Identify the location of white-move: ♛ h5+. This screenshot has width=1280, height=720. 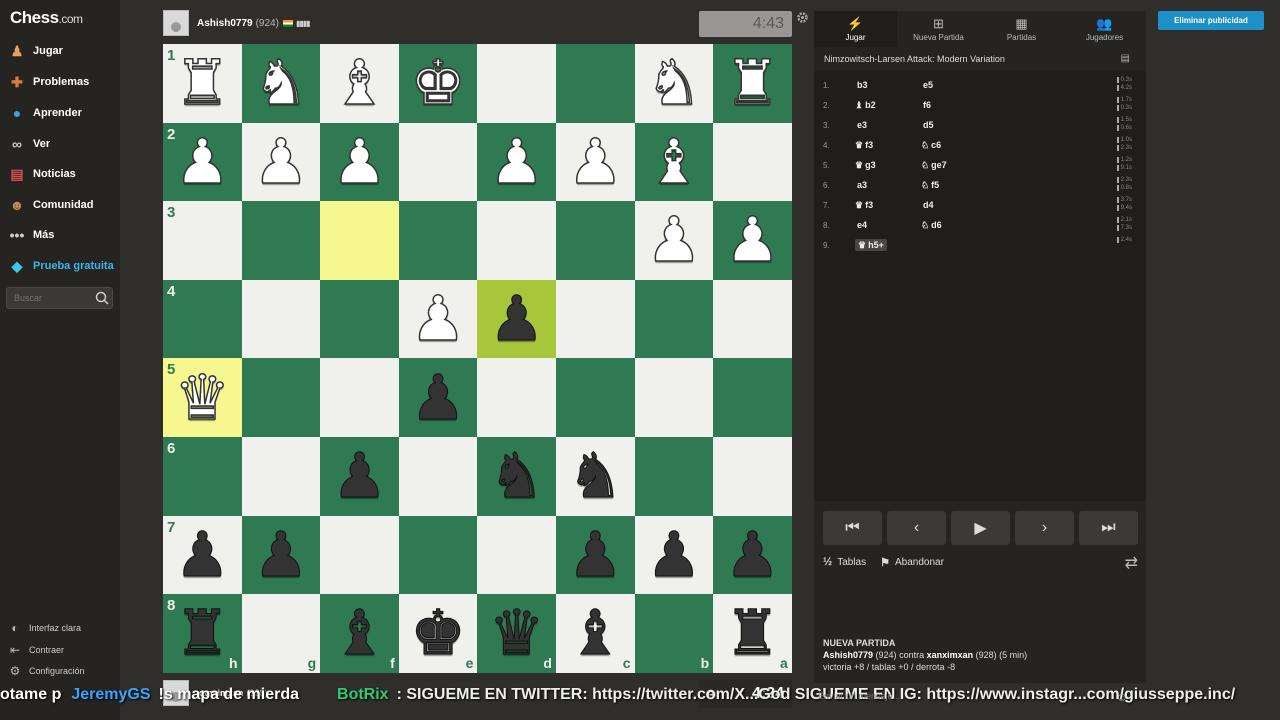
(879, 244).